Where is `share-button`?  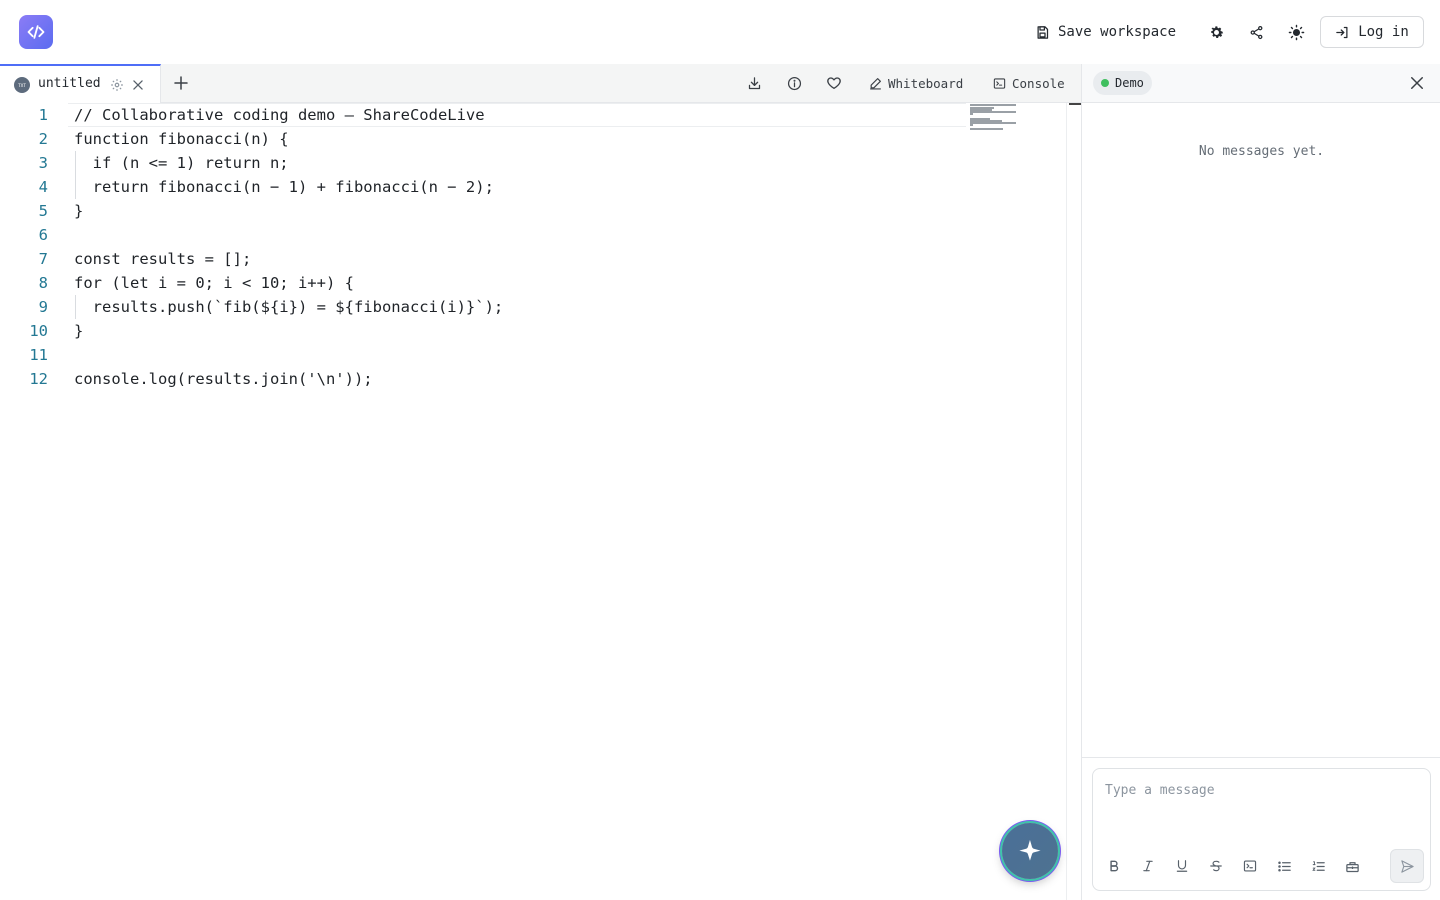
share-button is located at coordinates (1256, 32).